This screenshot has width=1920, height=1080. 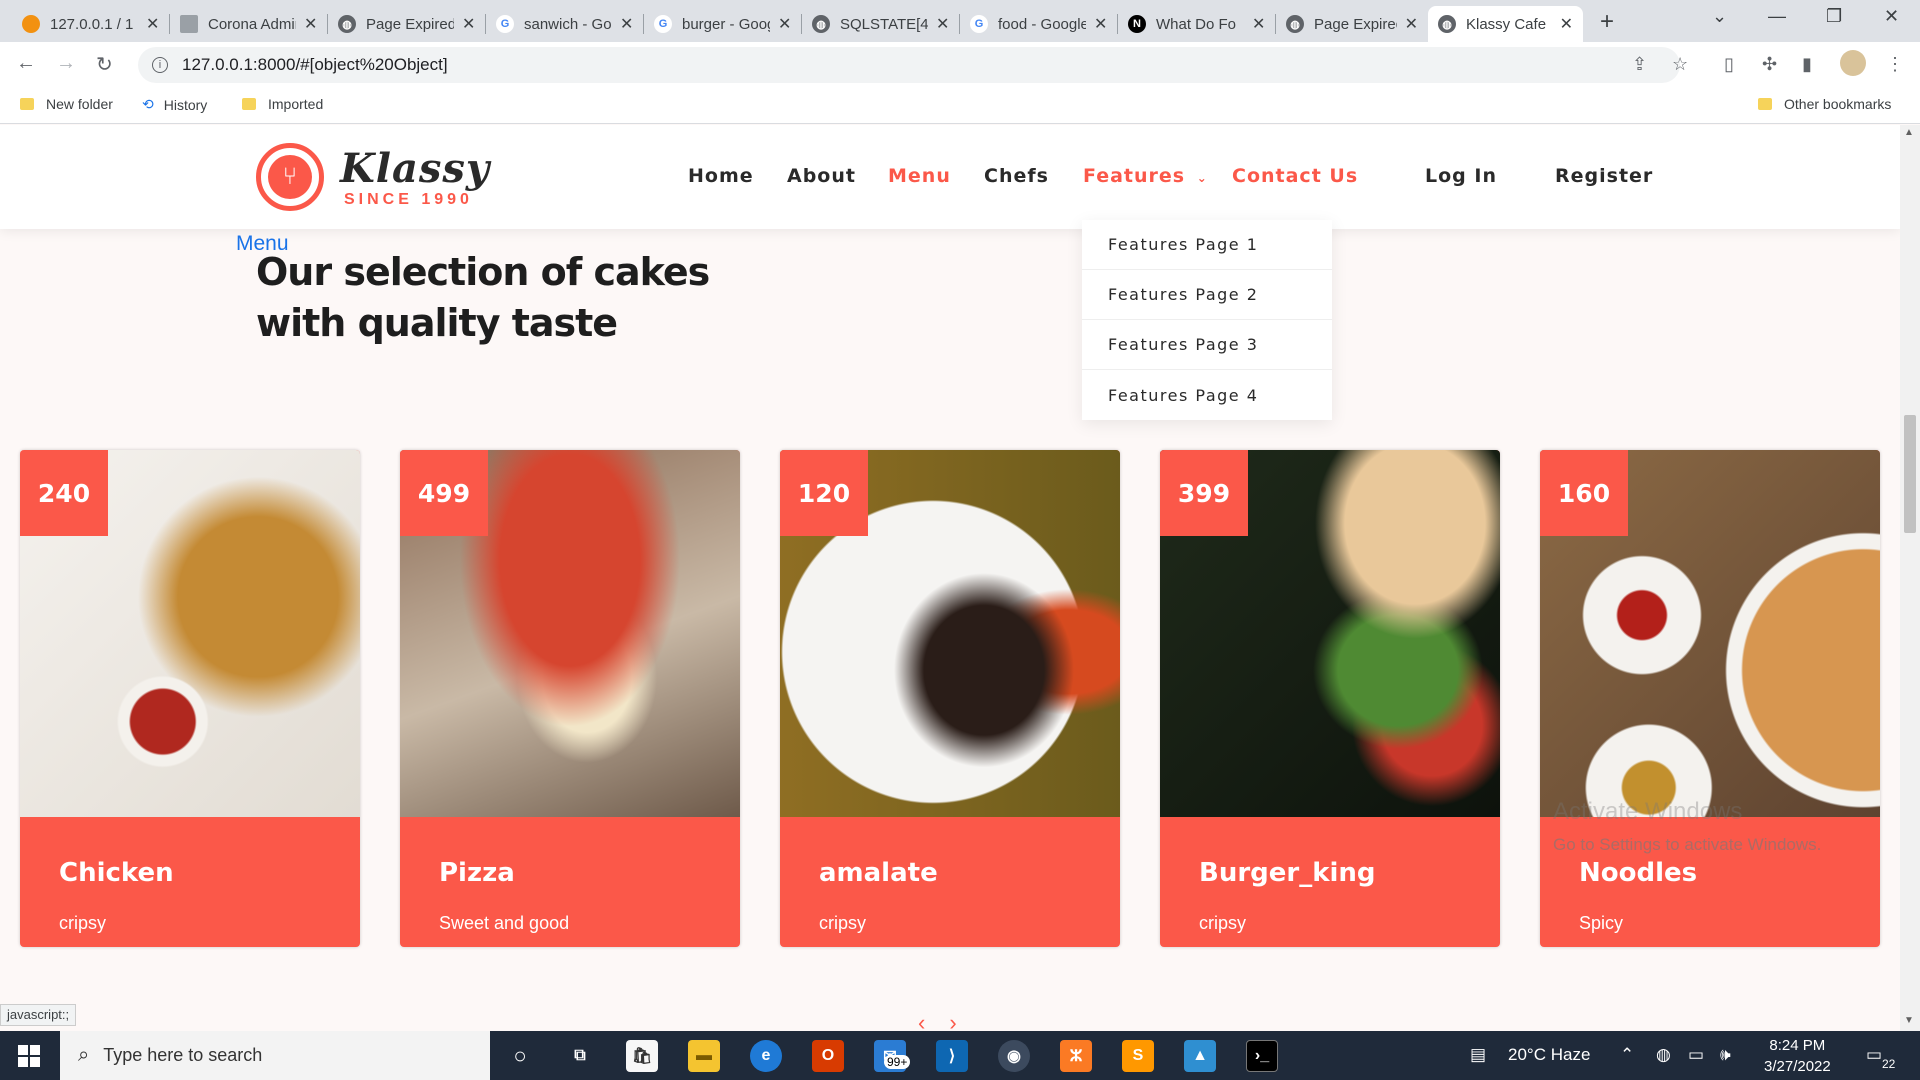 What do you see at coordinates (1687, 844) in the screenshot?
I see `activate-windows-subtitle: Go to Settings to activate Windows.` at bounding box center [1687, 844].